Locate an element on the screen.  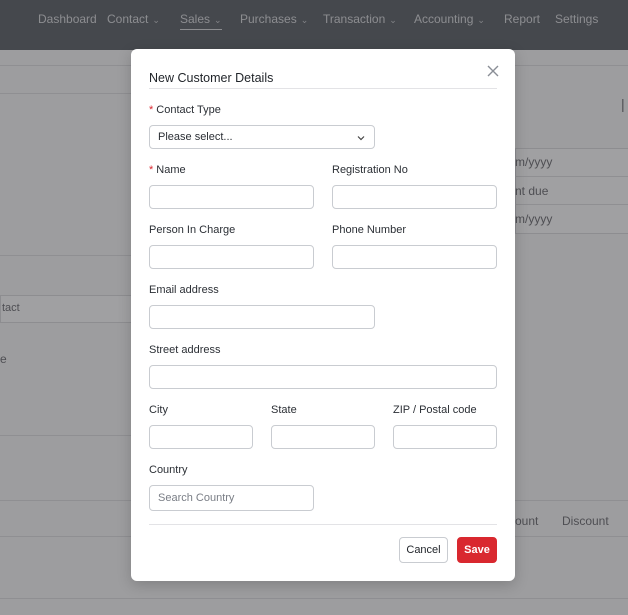
zip-label: ZIP / Postal code is located at coordinates (435, 410).